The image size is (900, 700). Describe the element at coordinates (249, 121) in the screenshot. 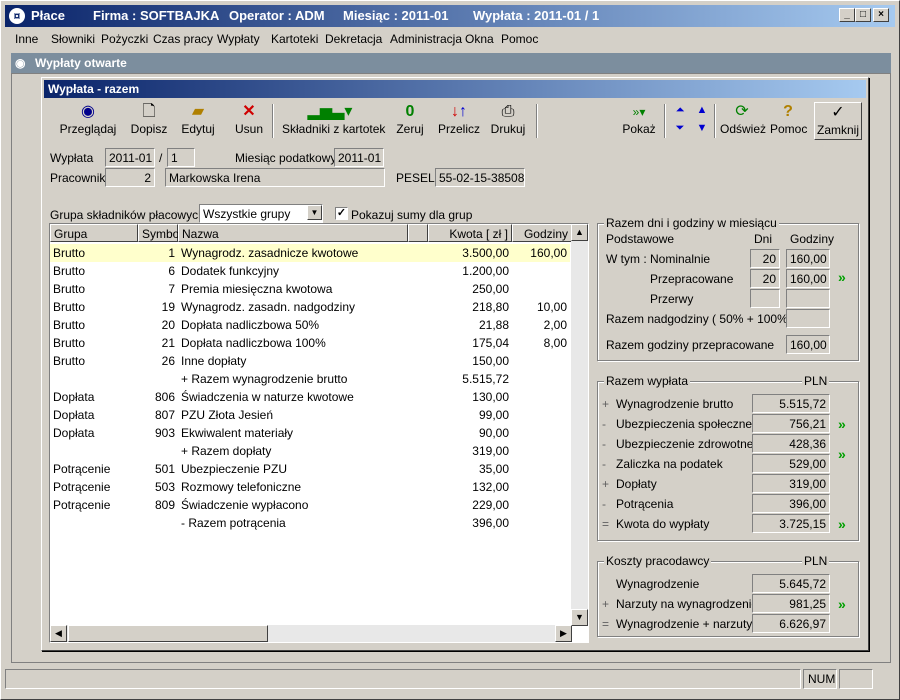

I see `usun-button: ✕ Usun` at that location.